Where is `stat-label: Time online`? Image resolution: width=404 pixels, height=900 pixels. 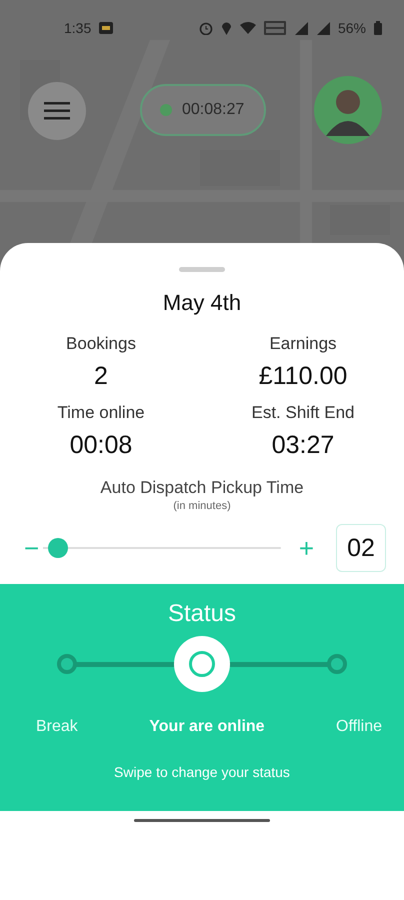
stat-label: Time online is located at coordinates (101, 413).